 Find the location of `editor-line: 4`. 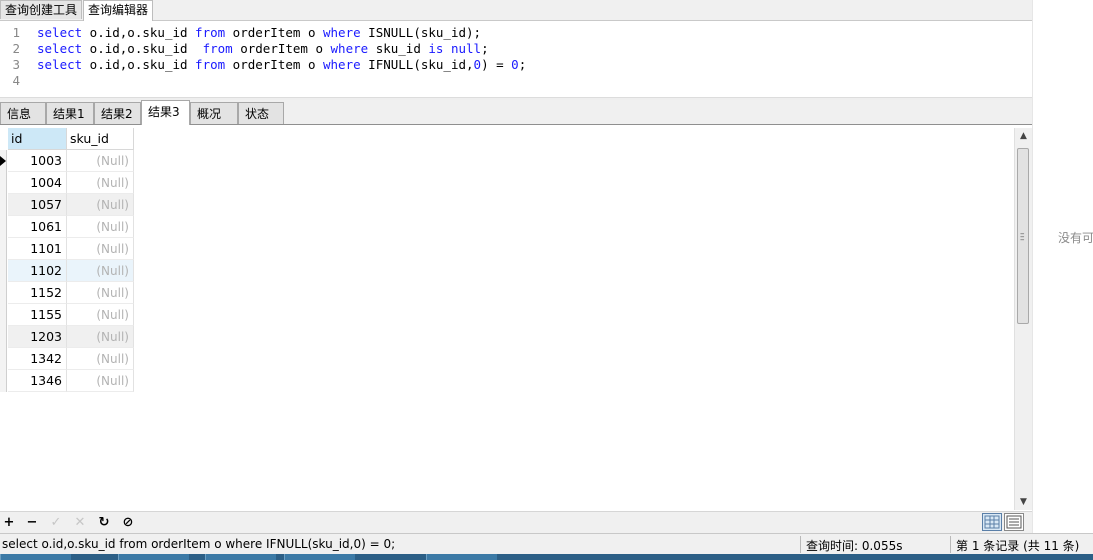

editor-line: 4 is located at coordinates (18, 81).